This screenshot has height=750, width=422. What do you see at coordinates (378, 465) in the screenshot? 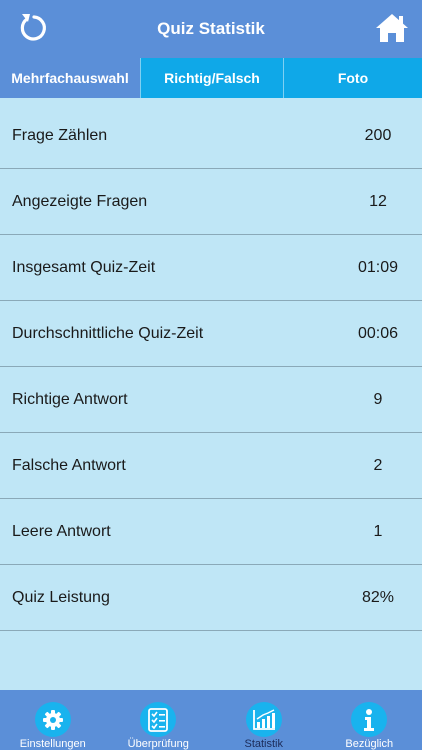
I see `stat-value: 2` at bounding box center [378, 465].